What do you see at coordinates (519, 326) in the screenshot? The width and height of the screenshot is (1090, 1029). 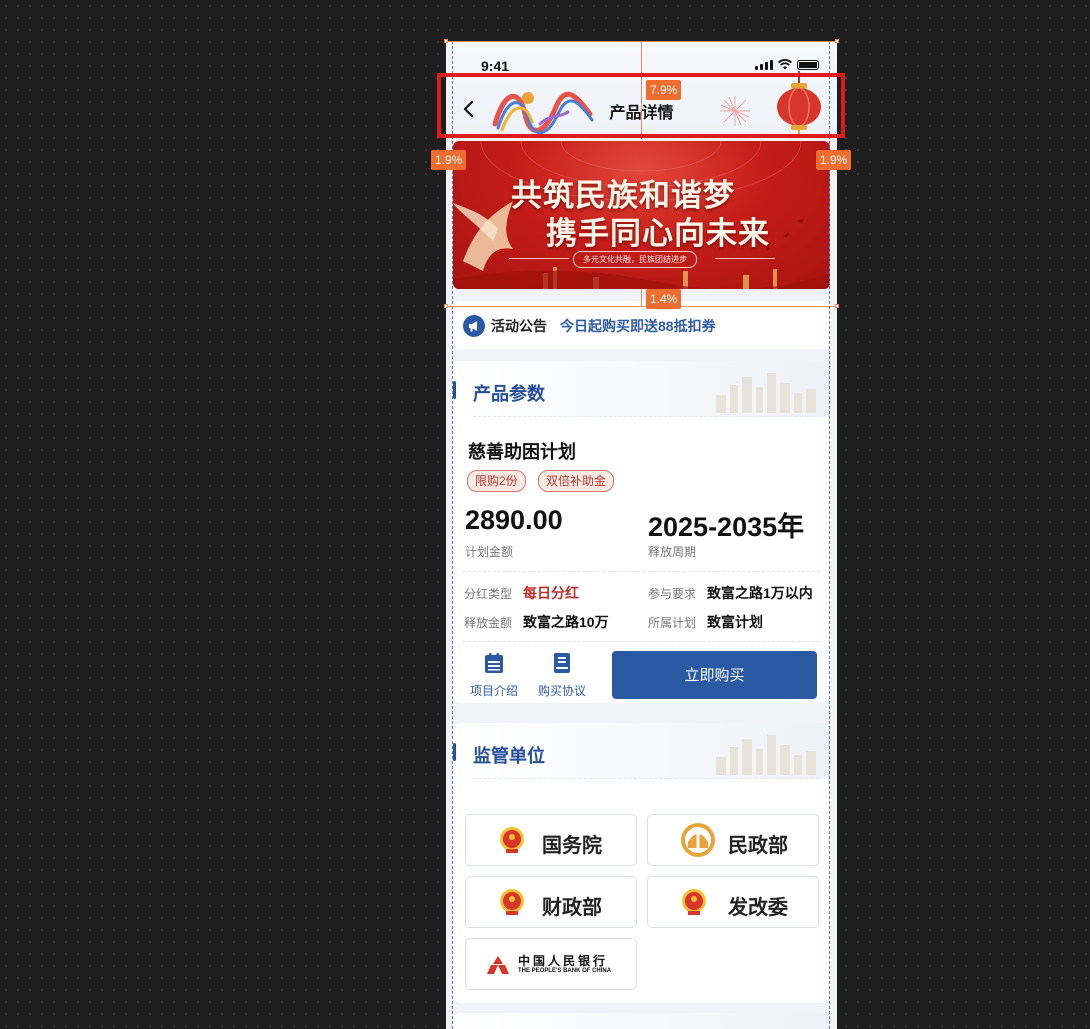 I see `notice-label: 活动公告` at bounding box center [519, 326].